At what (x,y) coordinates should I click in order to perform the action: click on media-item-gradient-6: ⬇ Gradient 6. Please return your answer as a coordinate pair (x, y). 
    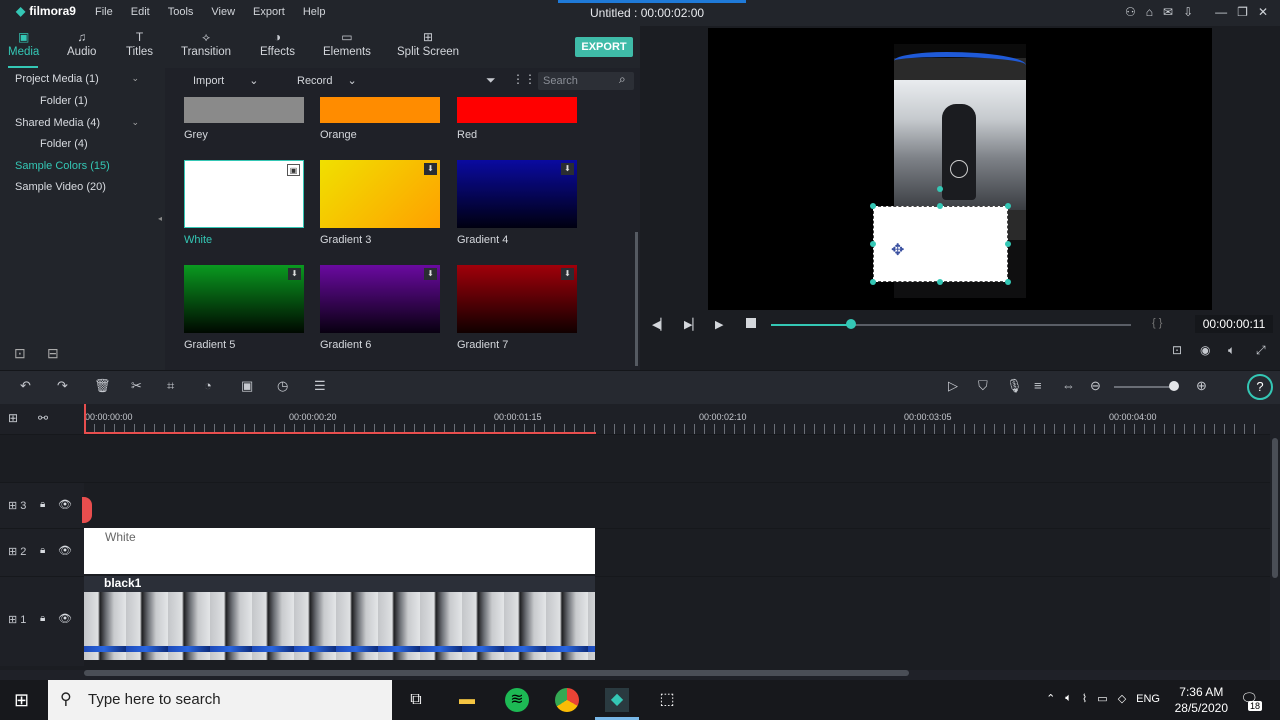
    Looking at the image, I should click on (380, 308).